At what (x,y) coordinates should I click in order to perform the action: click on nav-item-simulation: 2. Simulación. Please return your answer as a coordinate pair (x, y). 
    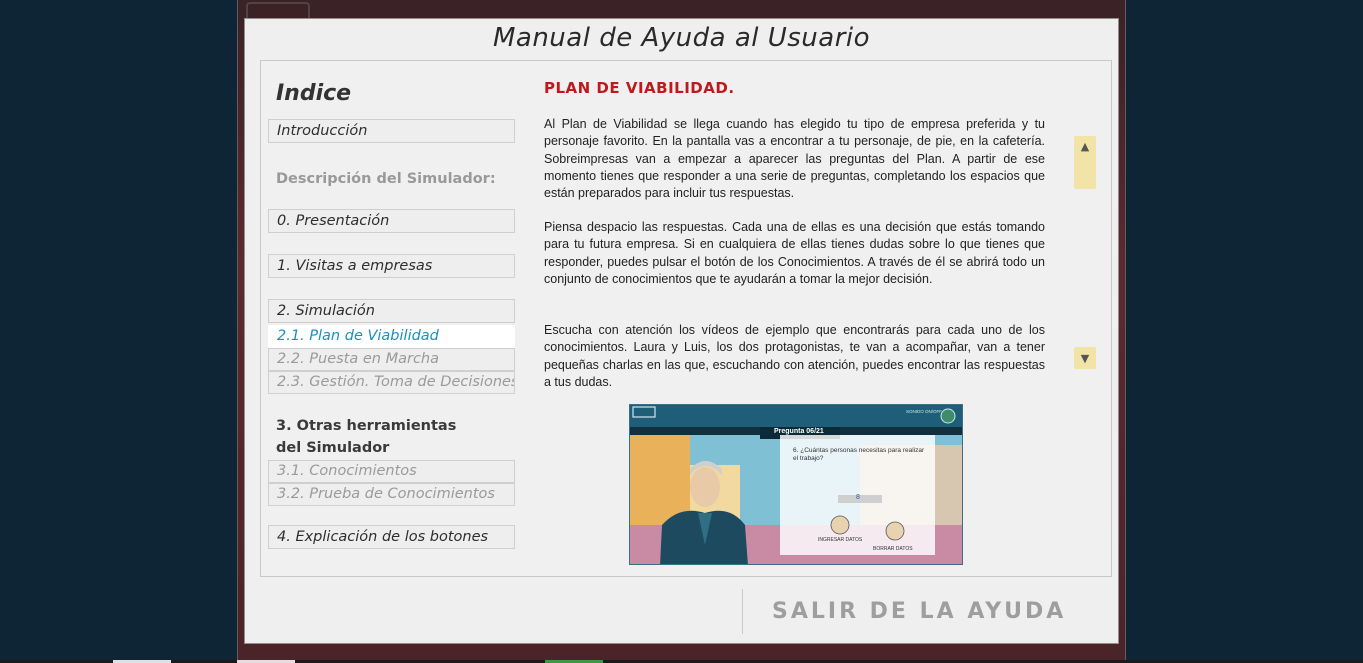
    Looking at the image, I should click on (391, 311).